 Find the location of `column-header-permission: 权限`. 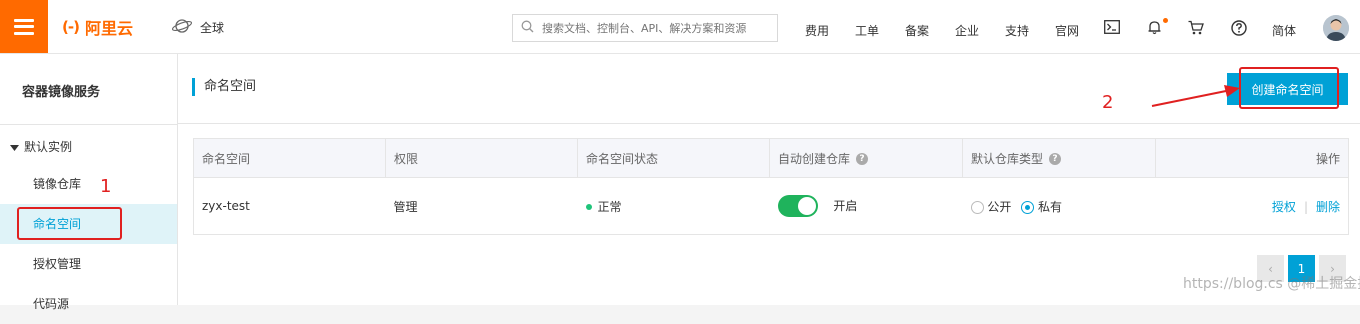

column-header-permission: 权限 is located at coordinates (481, 158).